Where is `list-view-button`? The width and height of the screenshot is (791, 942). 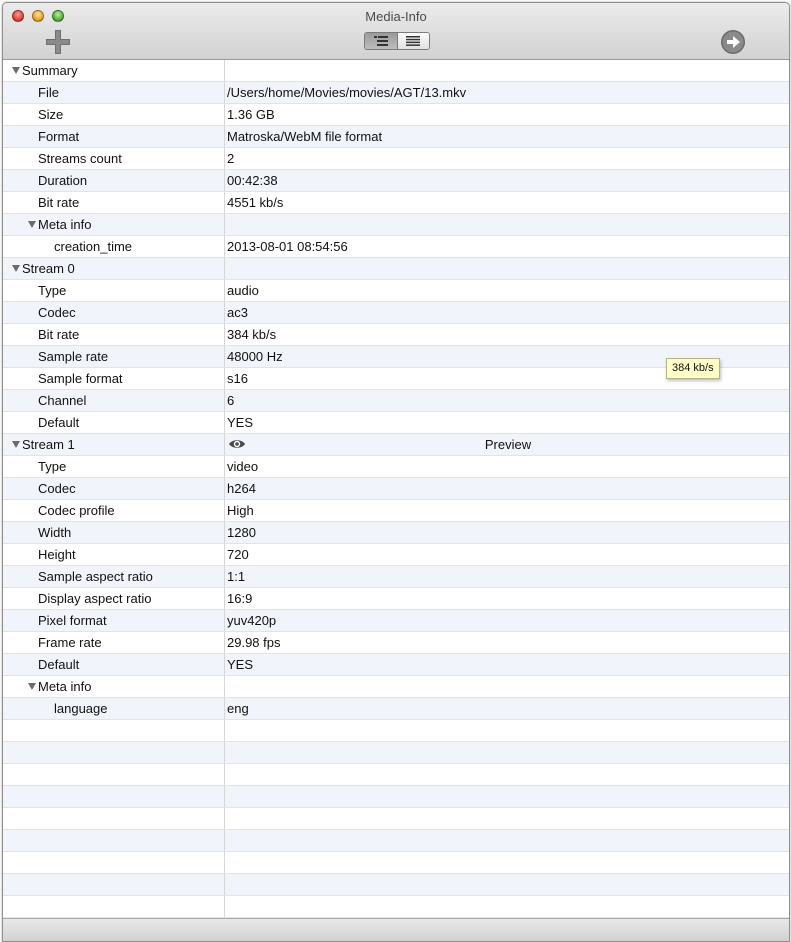 list-view-button is located at coordinates (412, 41).